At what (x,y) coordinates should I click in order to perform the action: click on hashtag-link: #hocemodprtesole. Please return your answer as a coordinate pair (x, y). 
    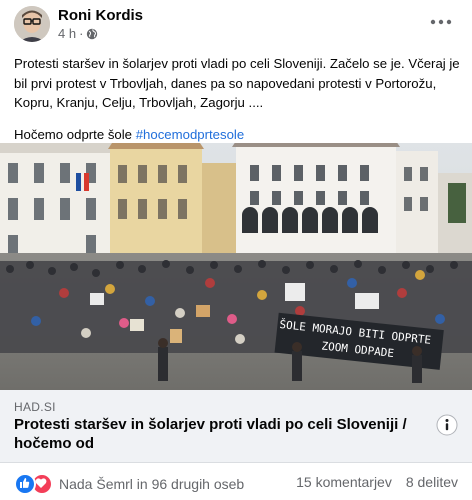
    Looking at the image, I should click on (190, 134).